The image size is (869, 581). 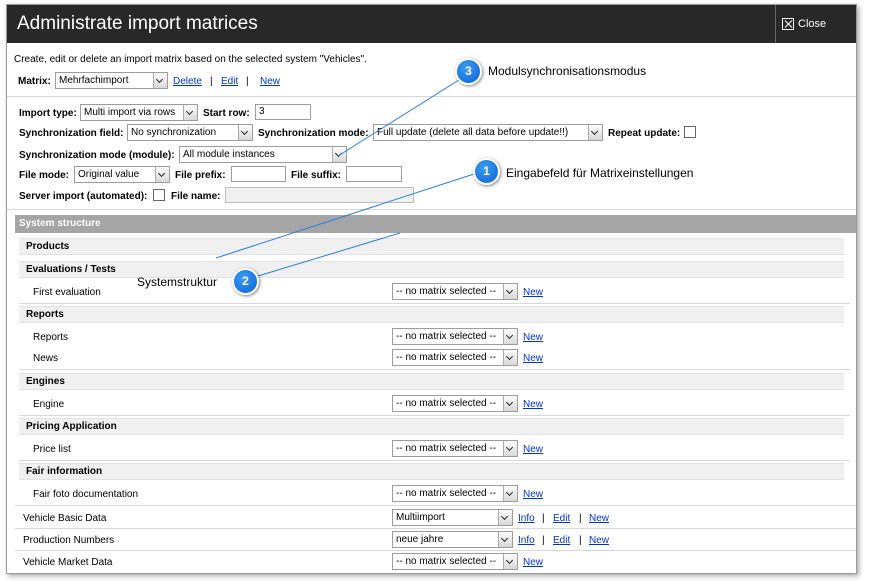 I want to click on sync-field-select: No synchronization, so click(x=190, y=132).